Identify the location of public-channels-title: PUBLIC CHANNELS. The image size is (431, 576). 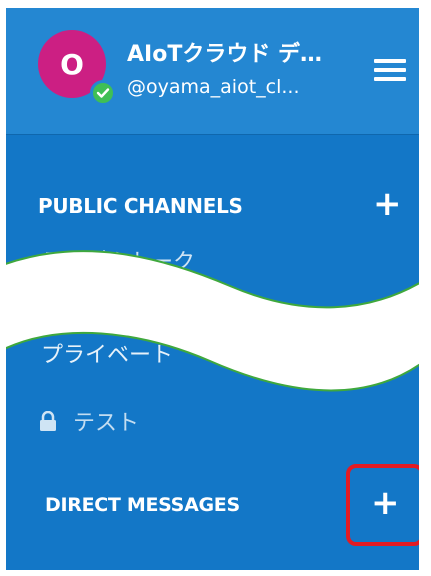
(140, 206).